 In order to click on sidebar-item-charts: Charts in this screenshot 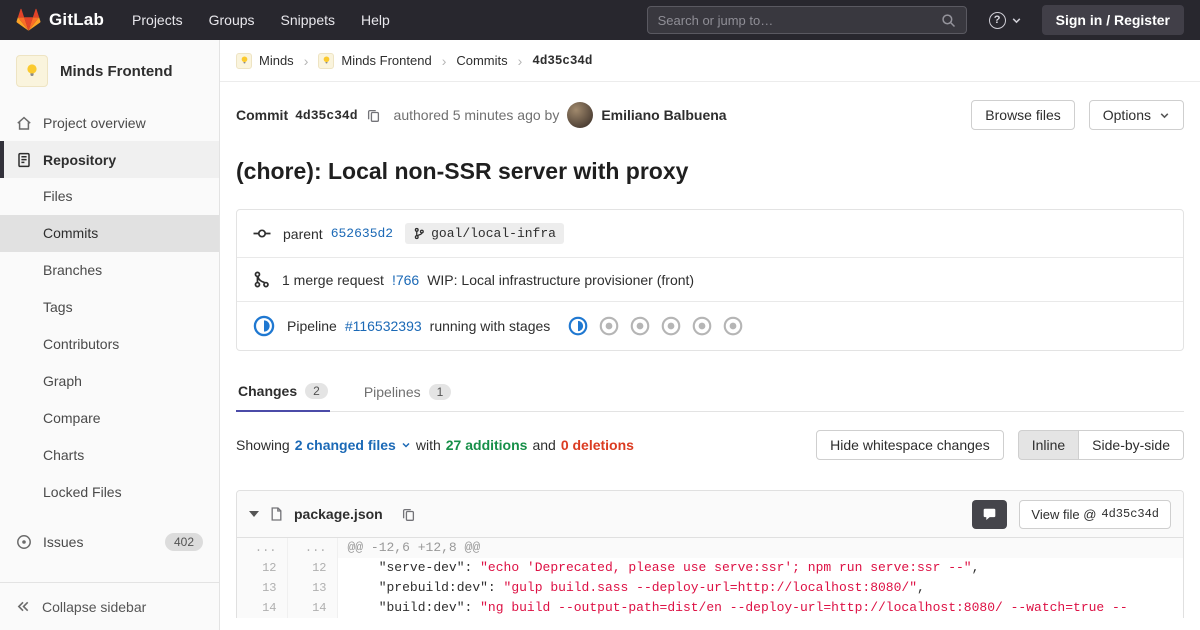, I will do `click(109, 455)`.